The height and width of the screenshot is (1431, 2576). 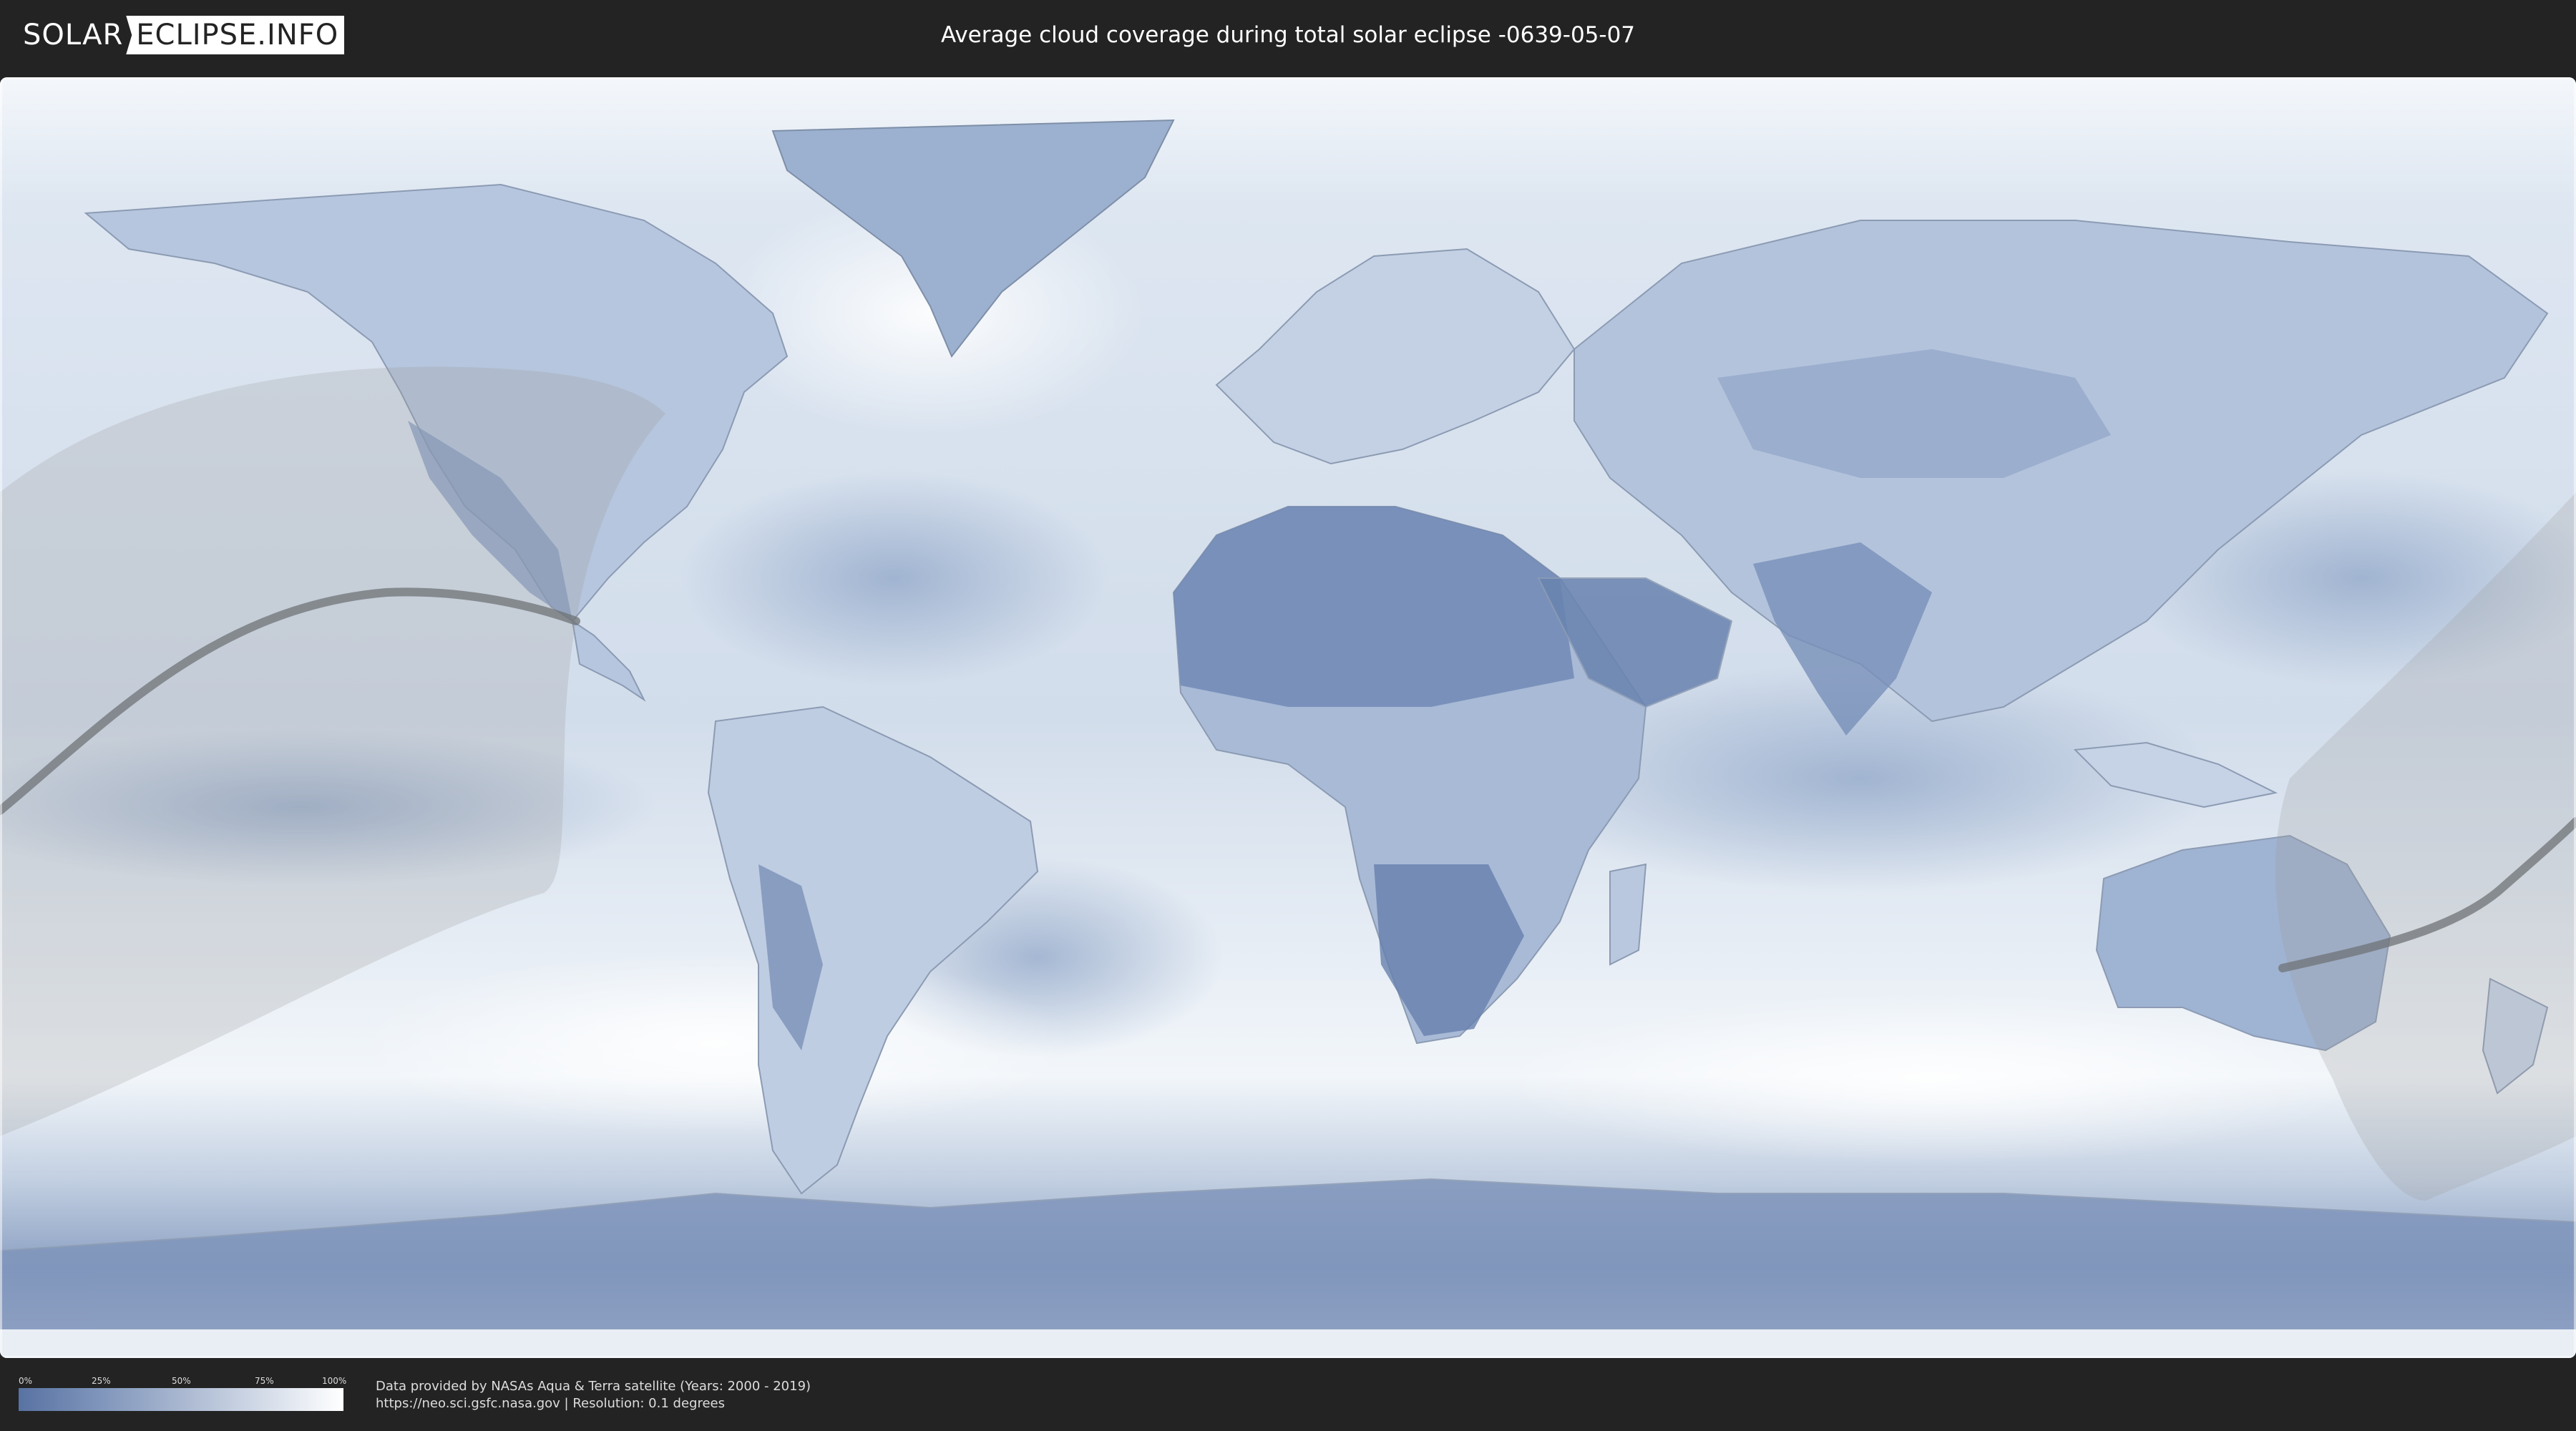 What do you see at coordinates (26, 1381) in the screenshot?
I see `scale-label-0: 0%` at bounding box center [26, 1381].